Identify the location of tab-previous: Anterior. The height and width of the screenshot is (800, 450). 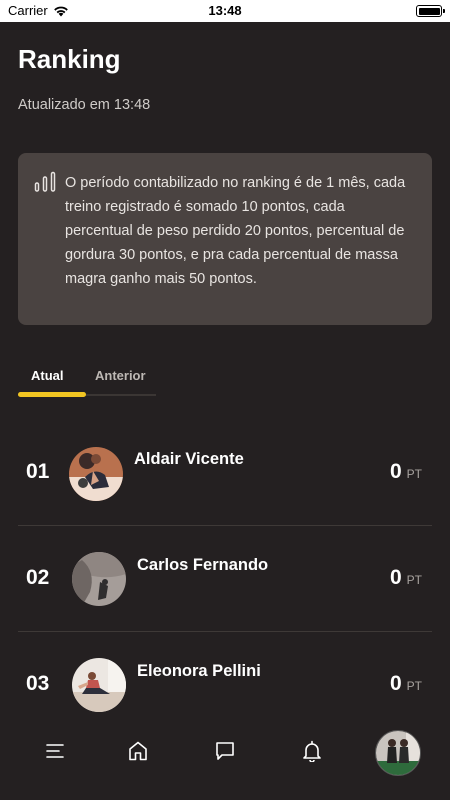
(120, 375).